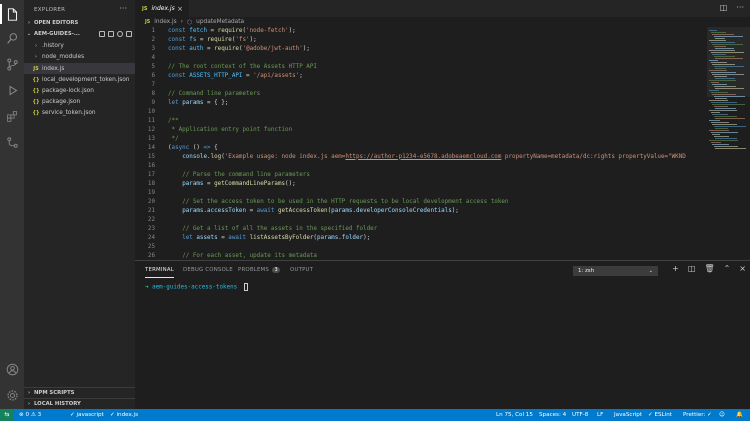 The width and height of the screenshot is (750, 421). I want to click on chevron-down-icon: ⌄, so click(29, 33).